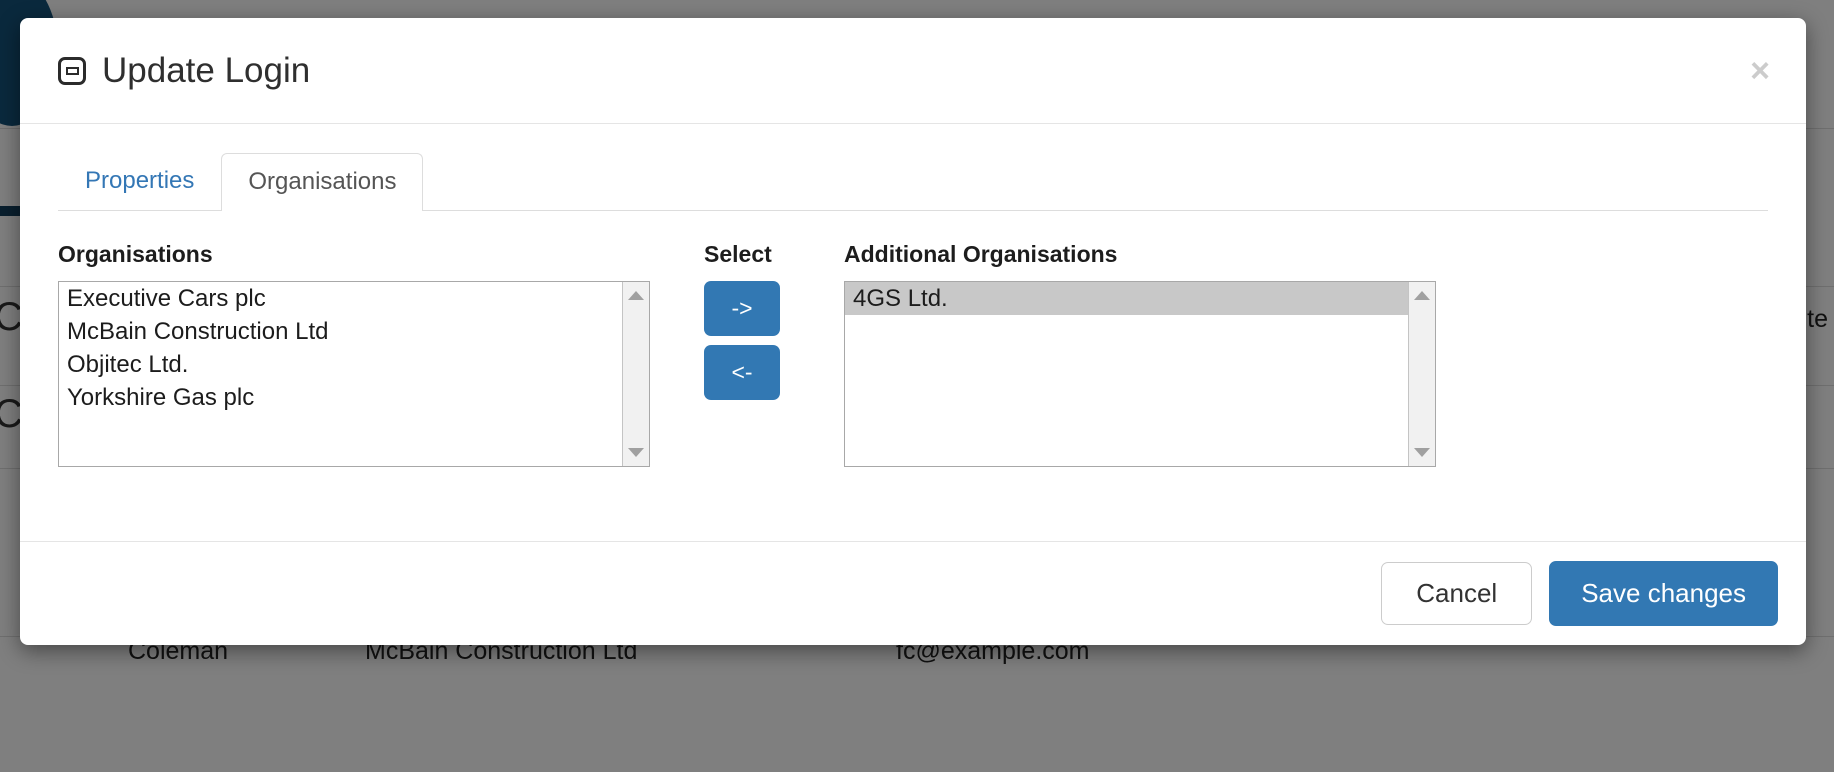 This screenshot has height=772, width=1834. Describe the element at coordinates (72, 70) in the screenshot. I see `window-icon` at that location.